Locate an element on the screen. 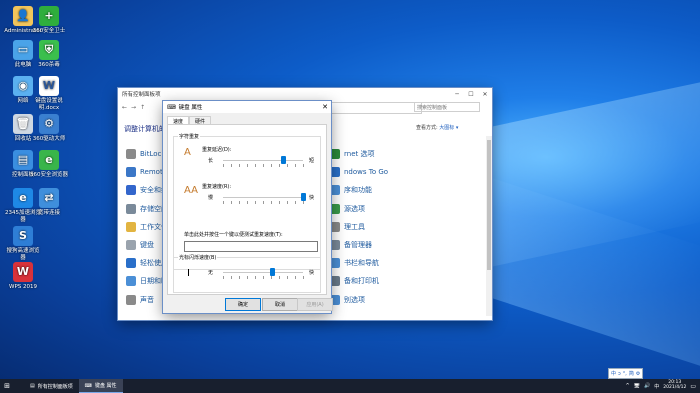 This screenshot has height=393, width=700. control-panel-item: 工作文件 is located at coordinates (147, 226).